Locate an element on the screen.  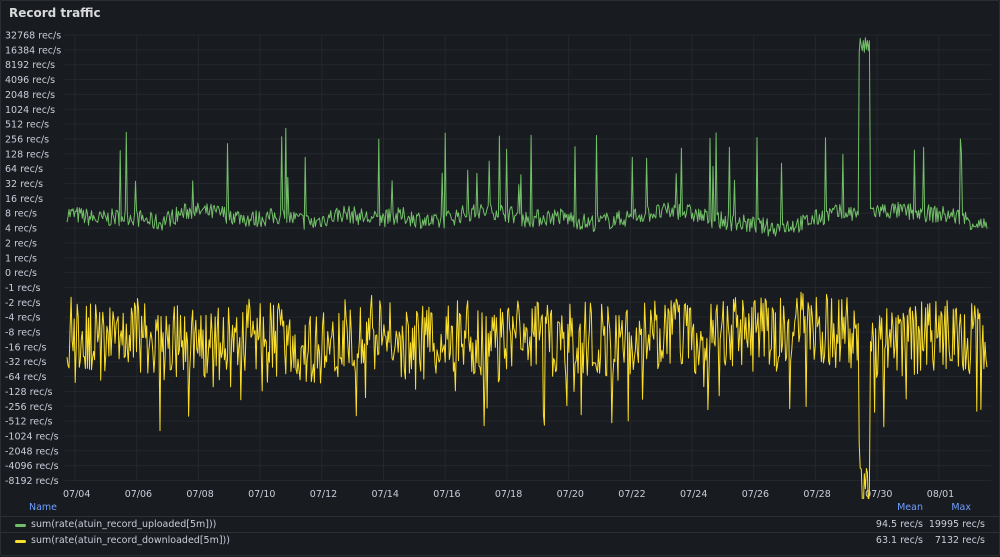
legend-series-mean: 63.1 rec/s is located at coordinates (899, 540).